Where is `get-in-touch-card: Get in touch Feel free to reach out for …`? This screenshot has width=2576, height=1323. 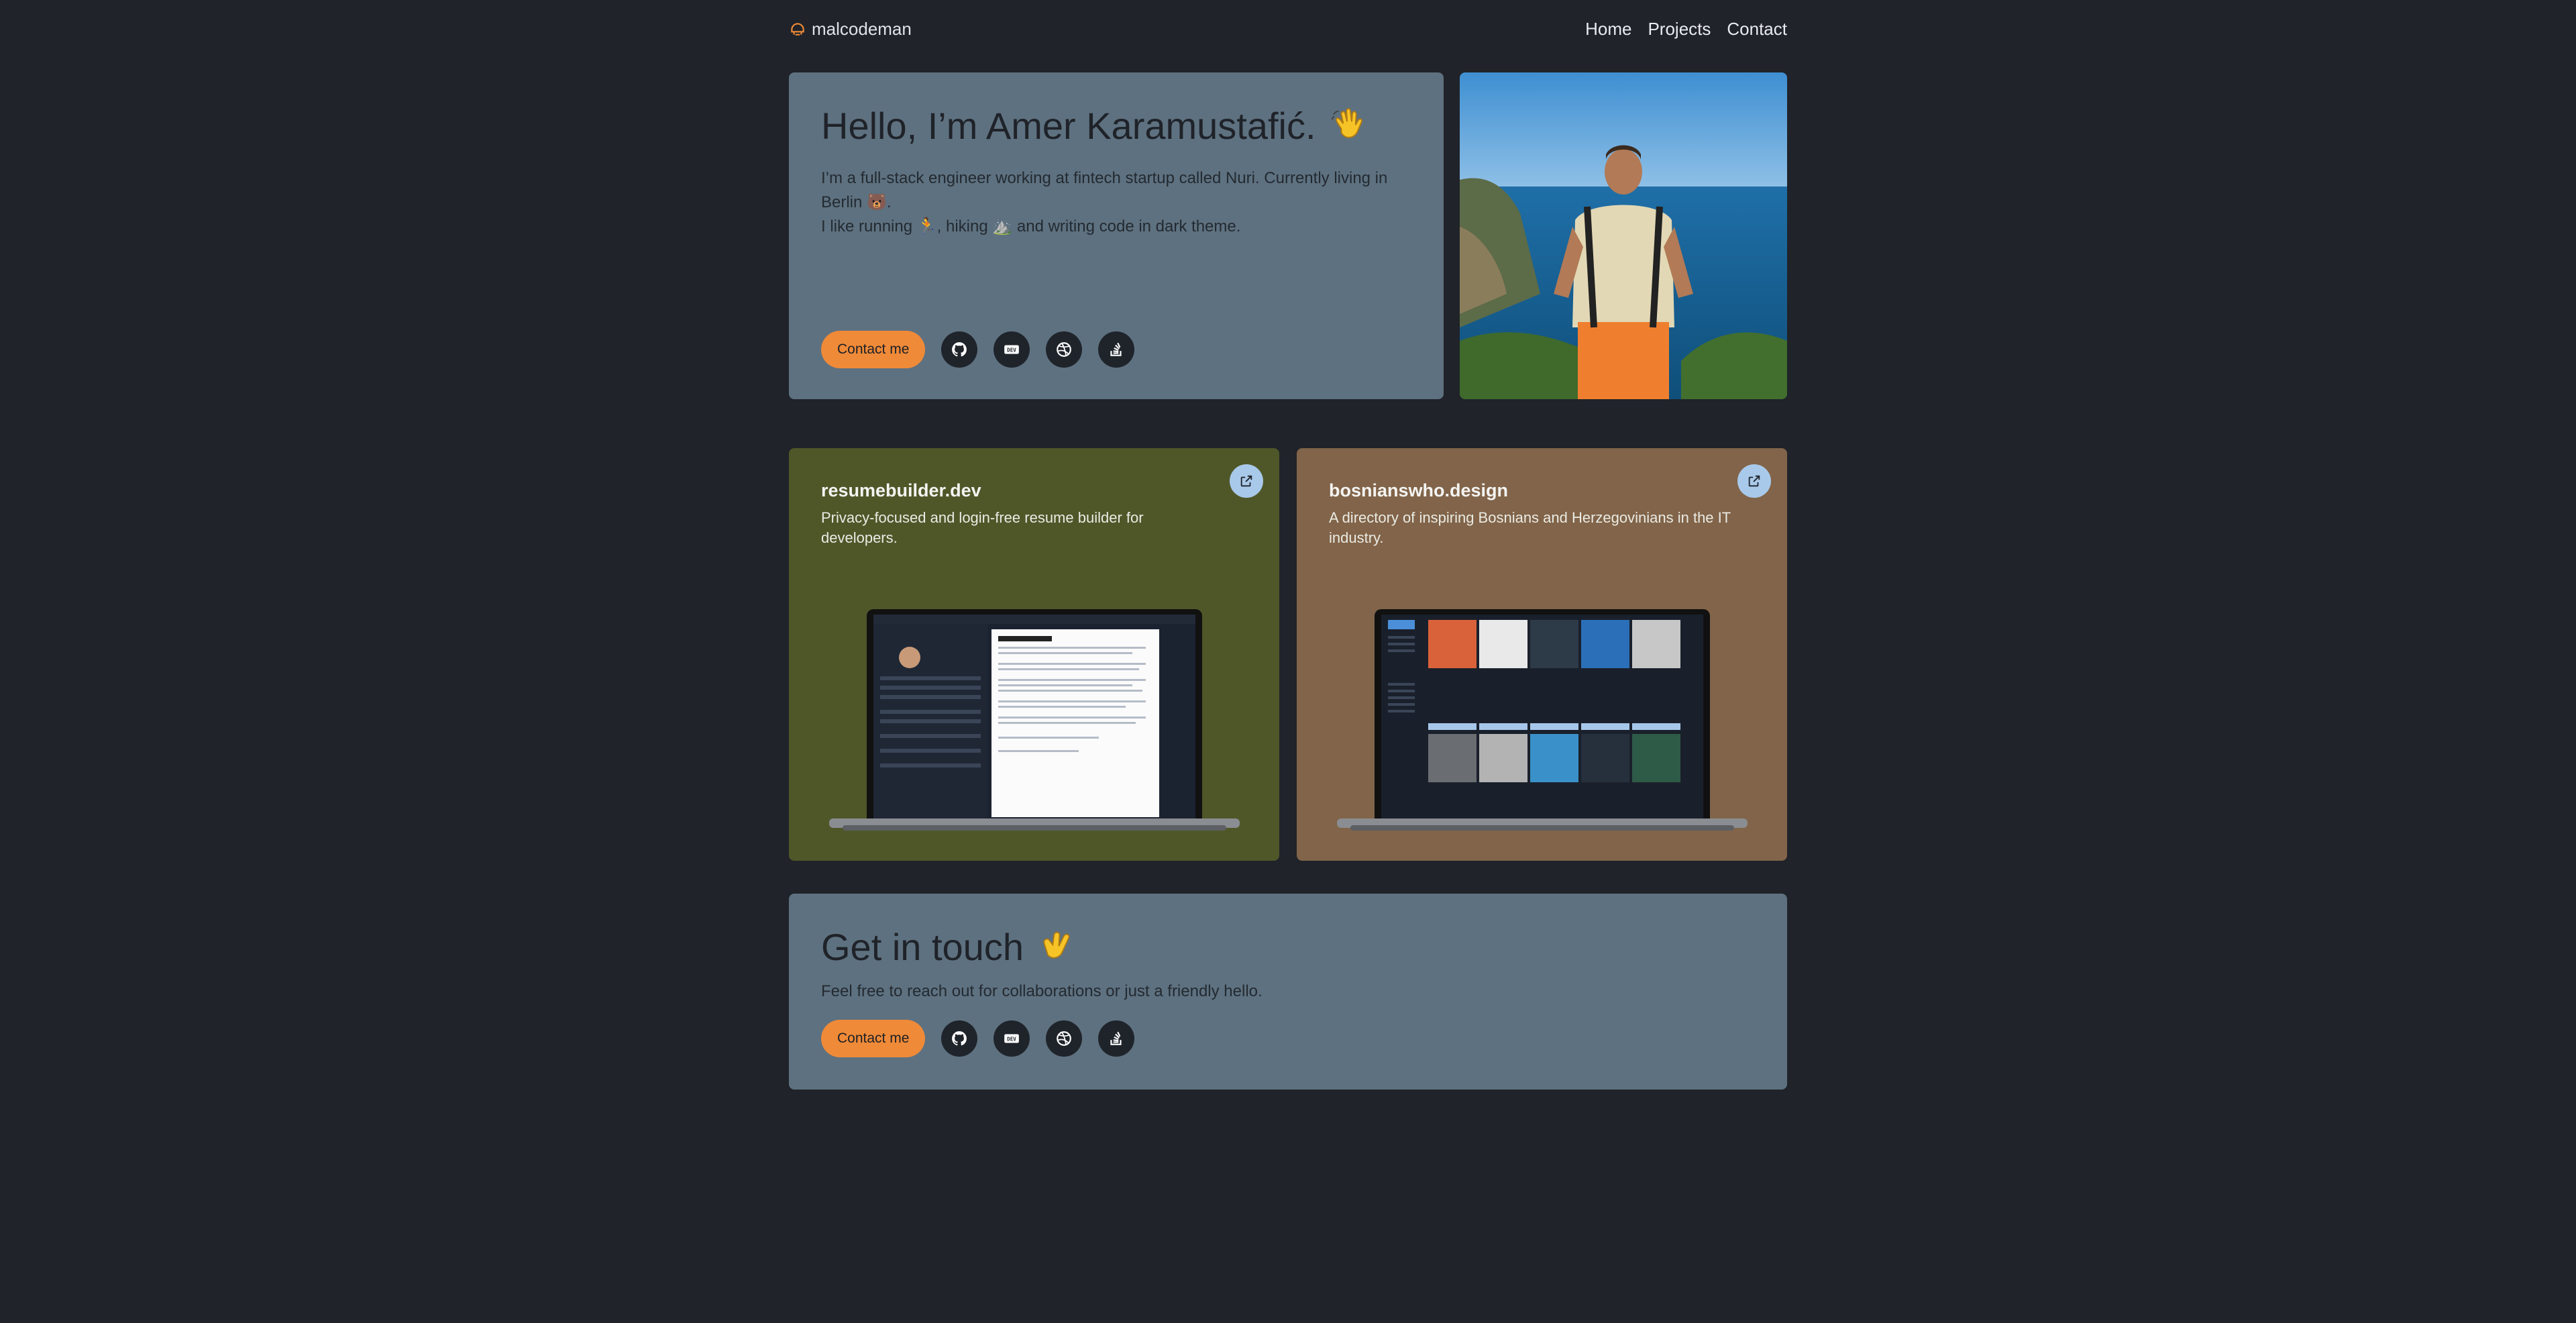 get-in-touch-card: Get in touch Feel free to reach out for … is located at coordinates (1288, 992).